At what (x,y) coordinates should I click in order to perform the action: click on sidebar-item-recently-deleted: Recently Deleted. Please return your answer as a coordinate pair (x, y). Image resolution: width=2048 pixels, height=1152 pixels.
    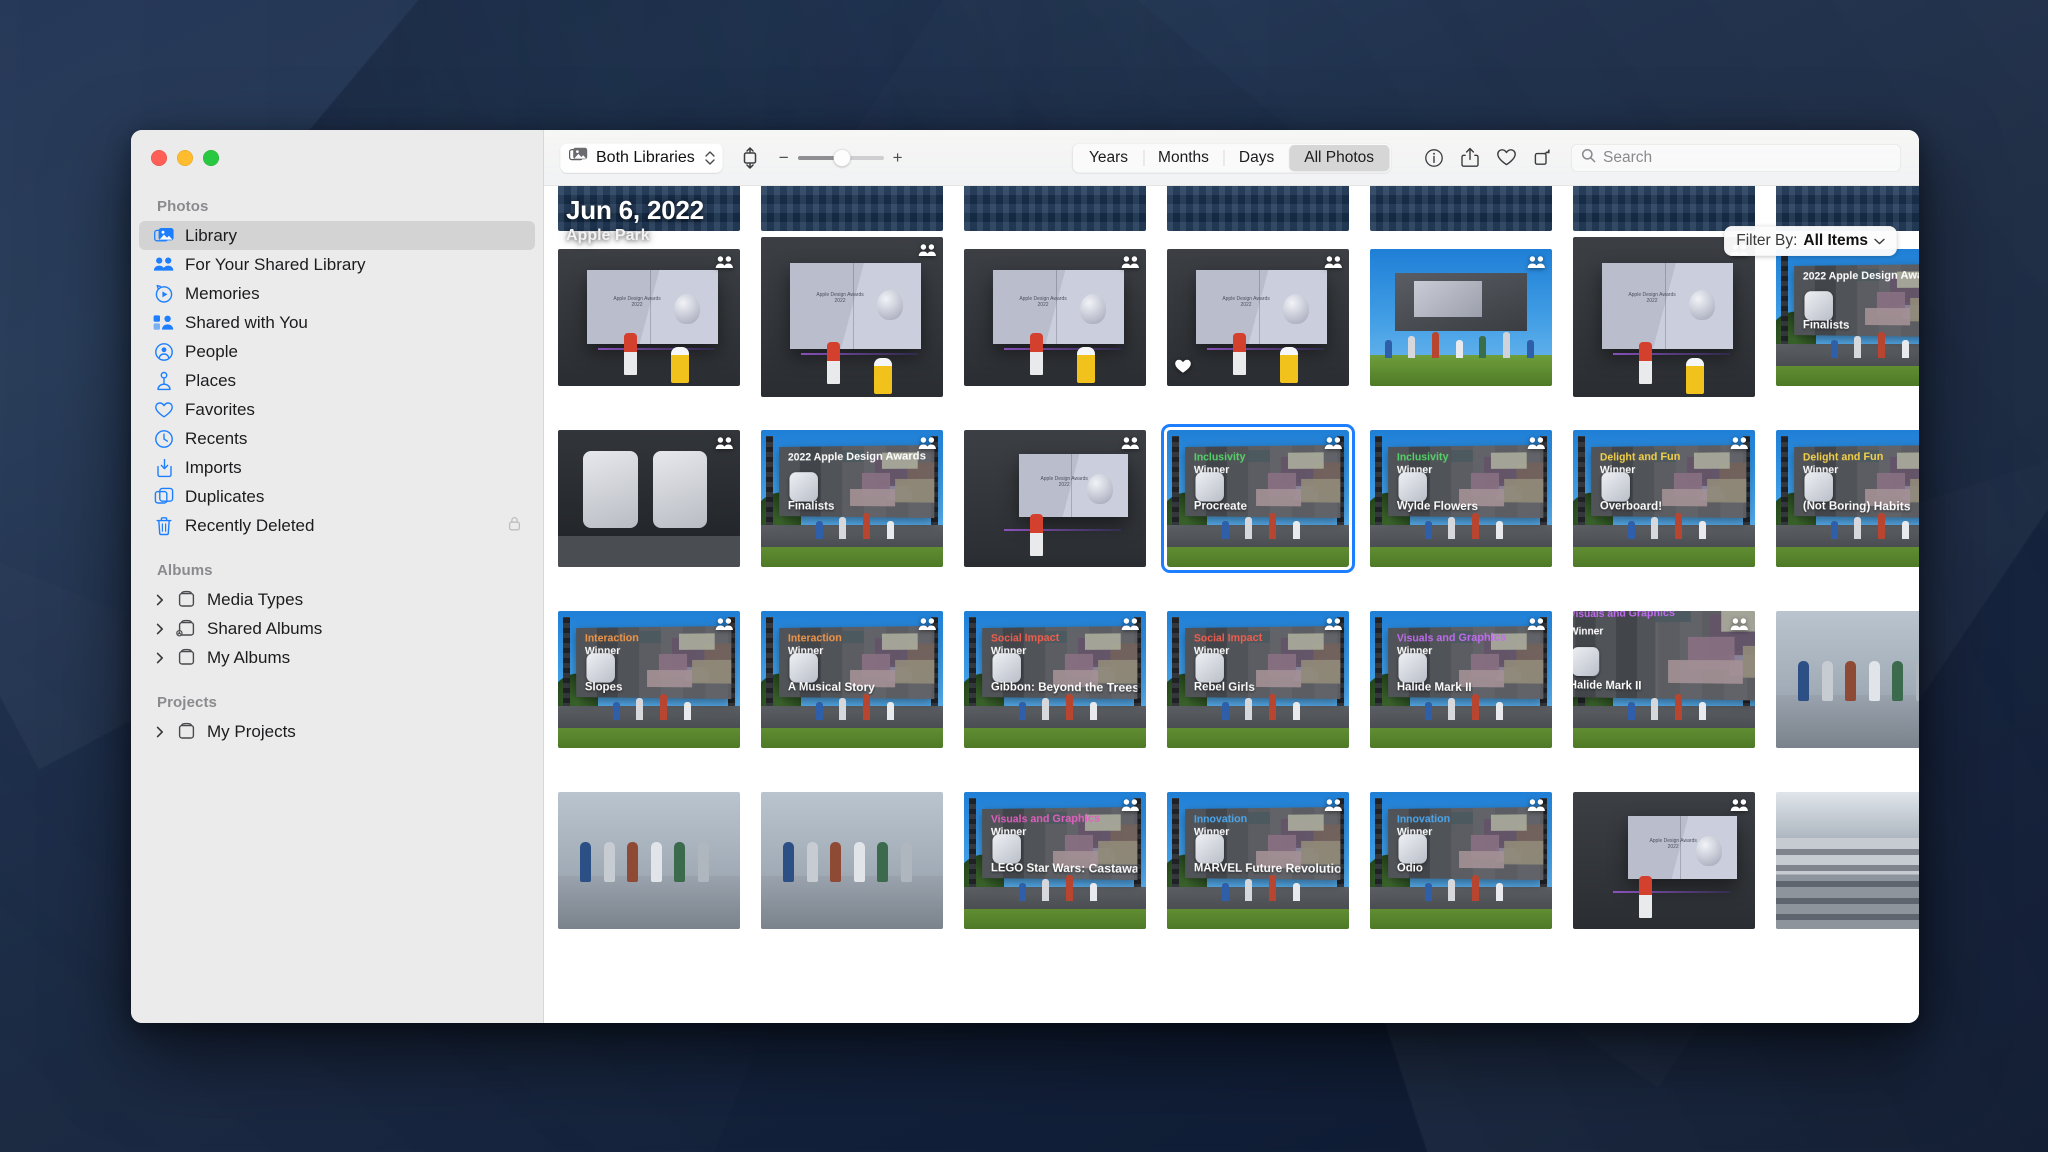
    Looking at the image, I should click on (337, 525).